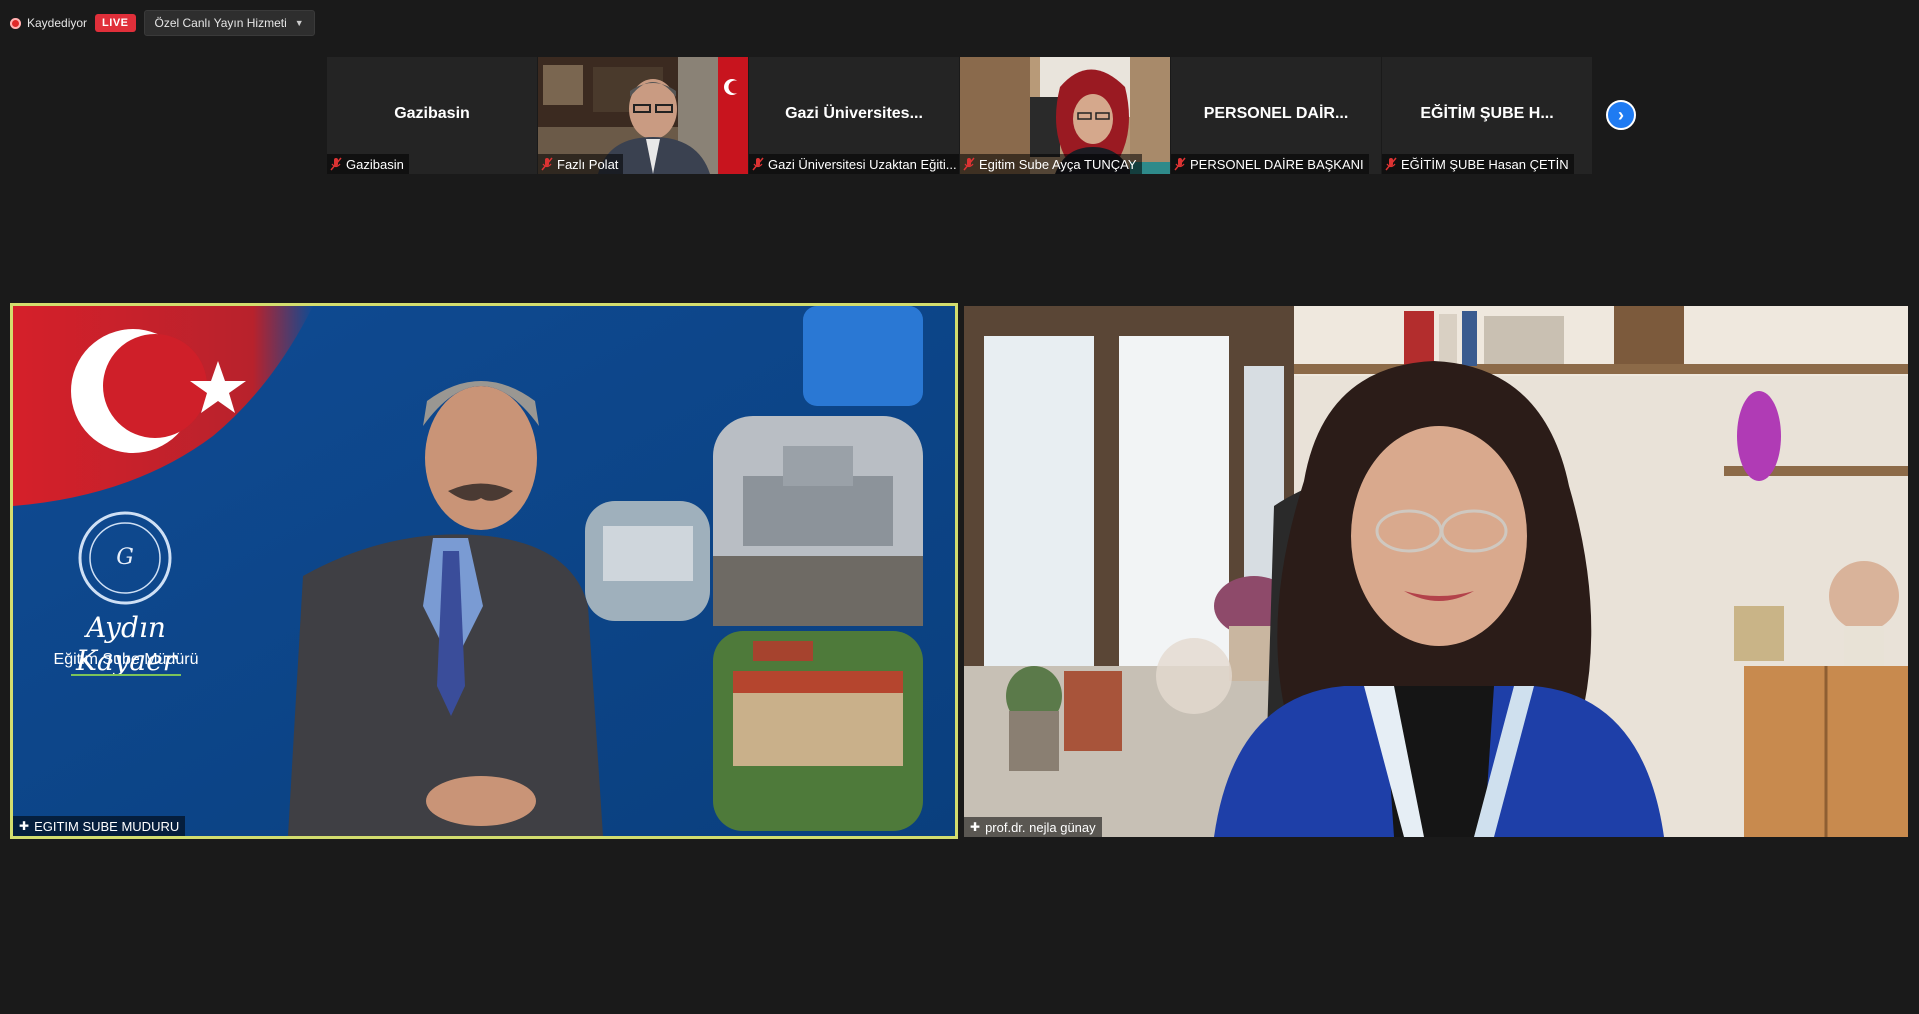 The height and width of the screenshot is (1014, 1919). What do you see at coordinates (299, 23) in the screenshot?
I see `caret-down-icon: ▼` at bounding box center [299, 23].